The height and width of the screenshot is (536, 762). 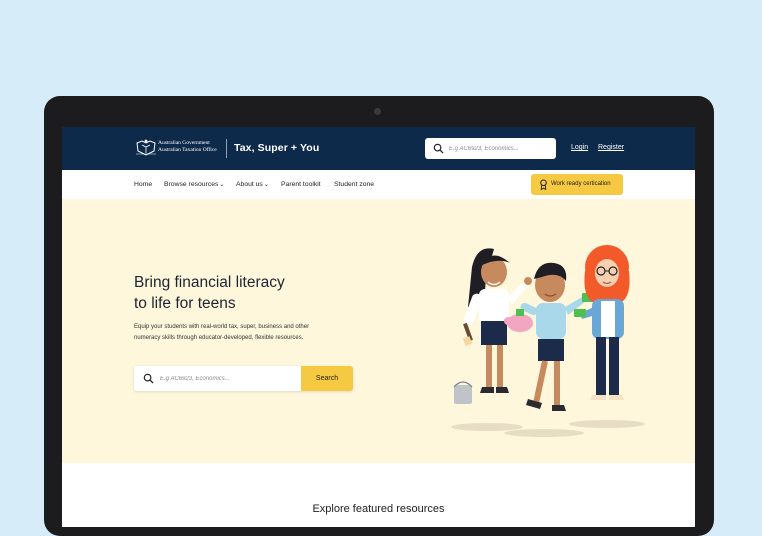 What do you see at coordinates (226, 148) in the screenshot?
I see `logo-divider` at bounding box center [226, 148].